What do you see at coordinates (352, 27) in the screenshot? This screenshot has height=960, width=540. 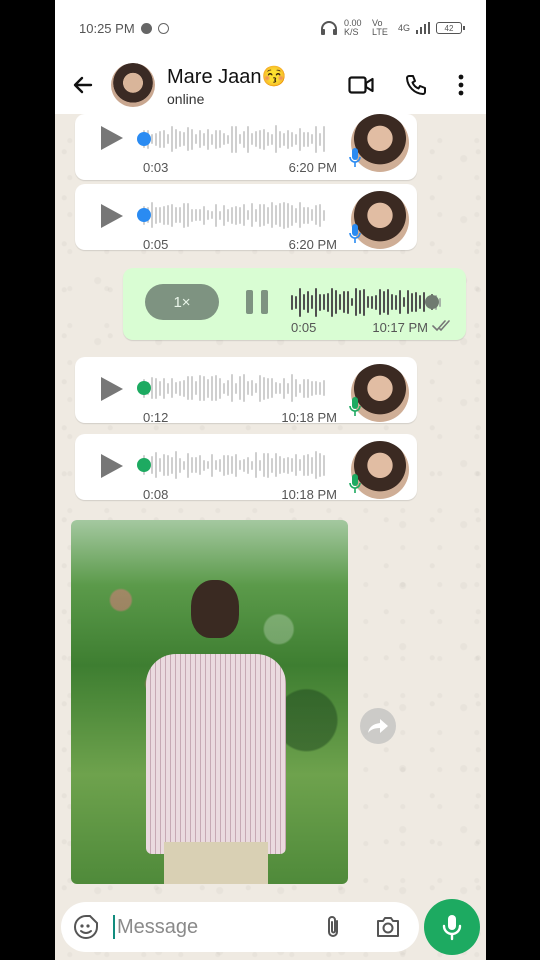 I see `network-speed: 0.00 K/S` at bounding box center [352, 27].